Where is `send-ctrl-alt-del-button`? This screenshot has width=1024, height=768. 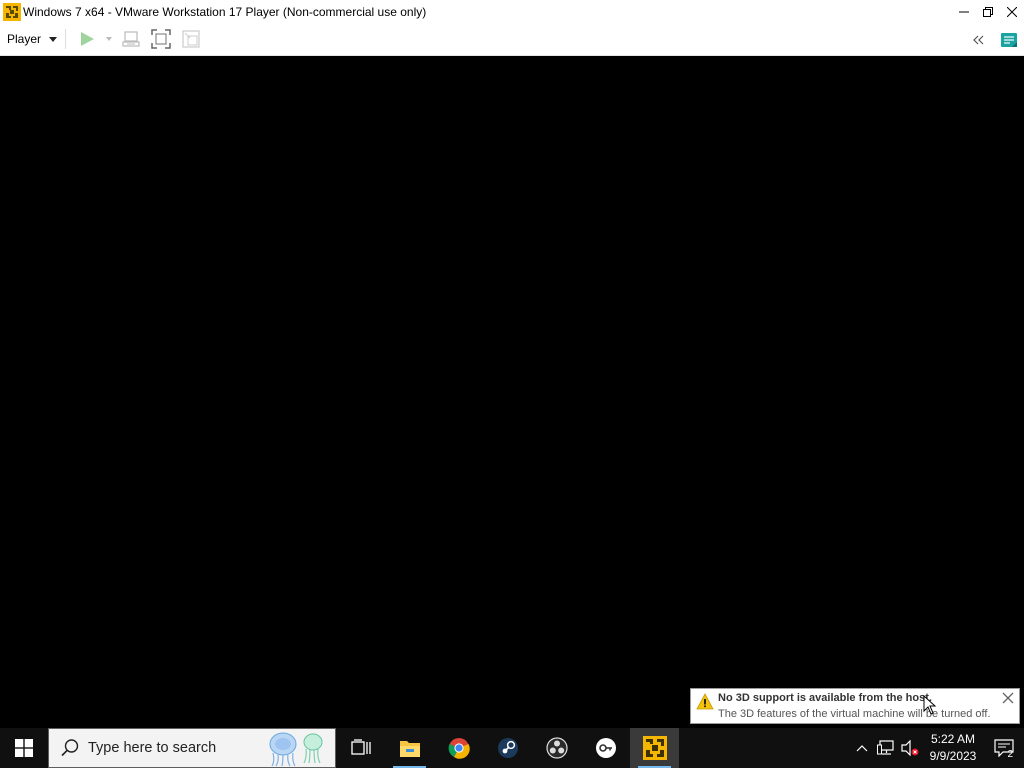
send-ctrl-alt-del-button is located at coordinates (131, 39).